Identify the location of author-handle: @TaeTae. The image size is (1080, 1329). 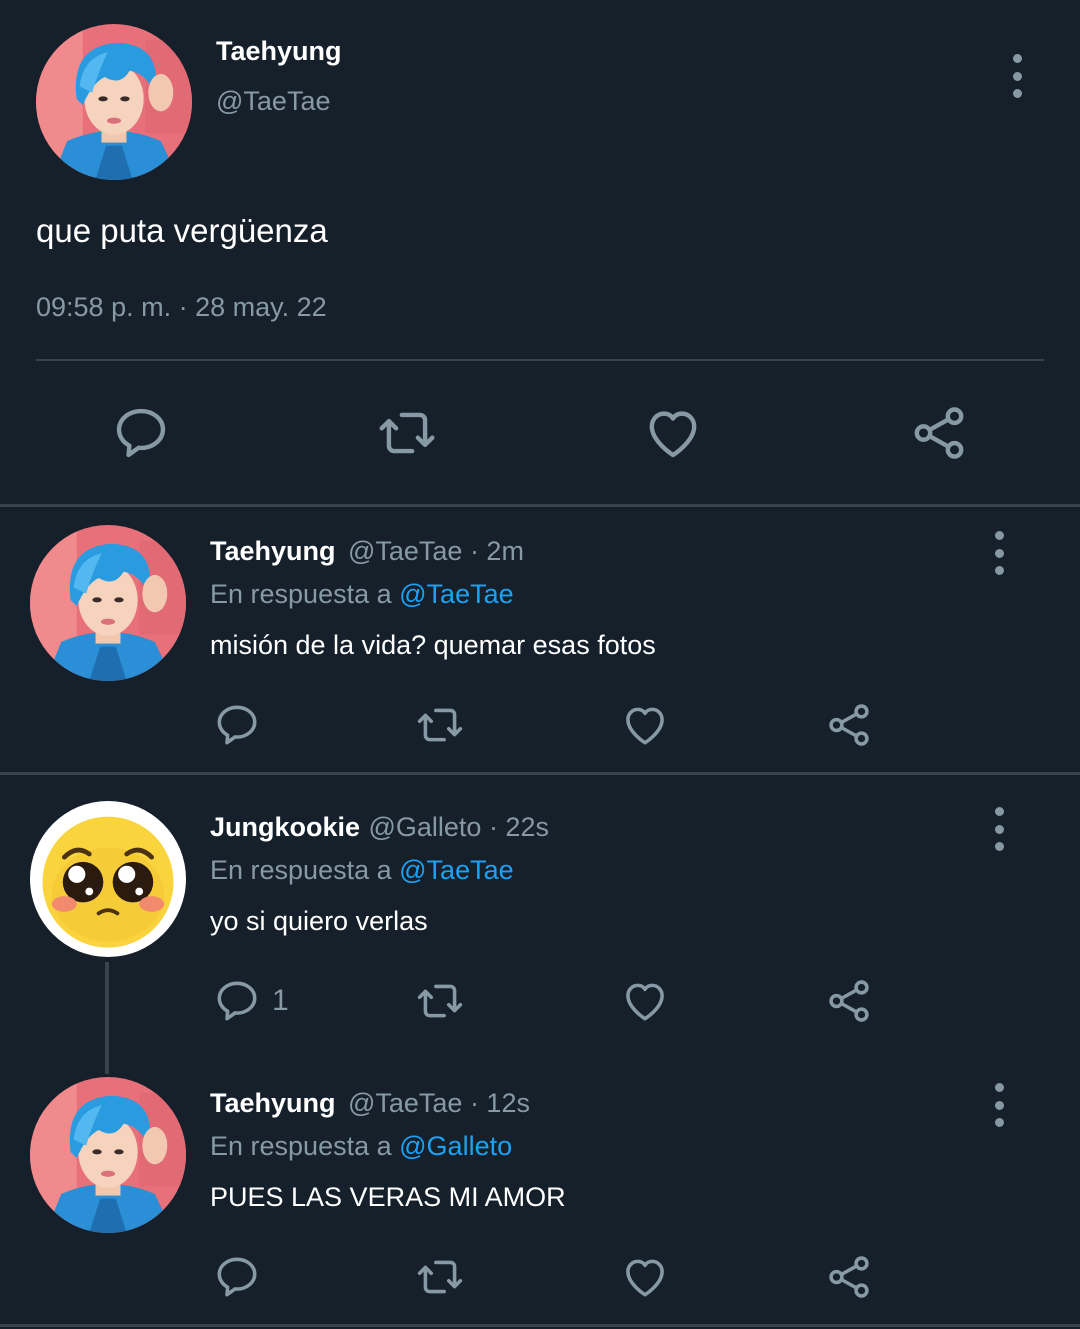
(273, 101).